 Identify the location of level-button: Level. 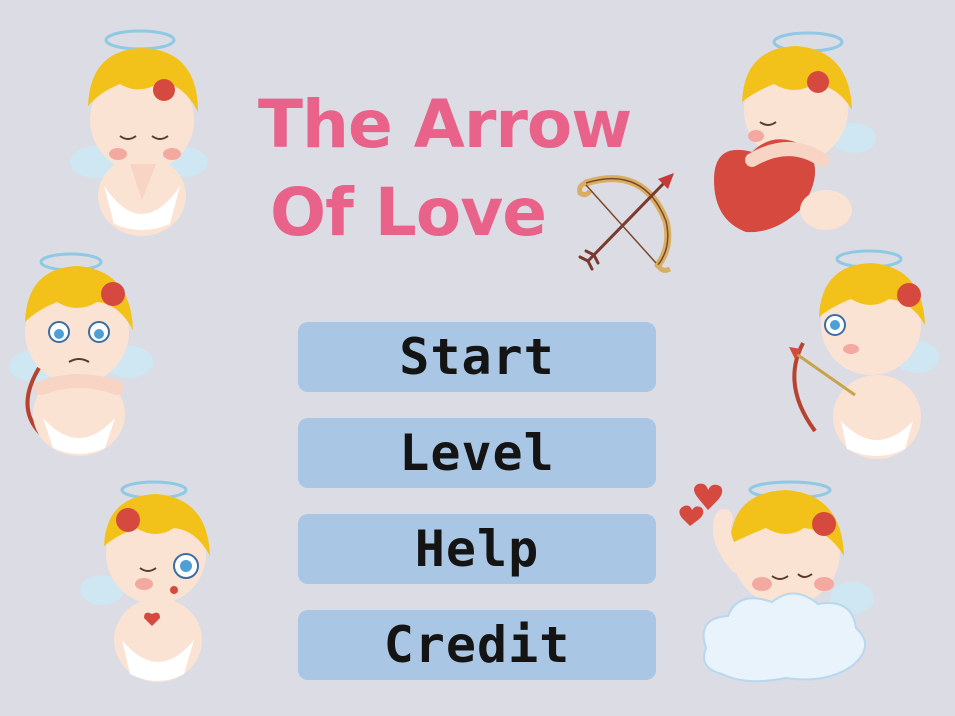
(477, 453).